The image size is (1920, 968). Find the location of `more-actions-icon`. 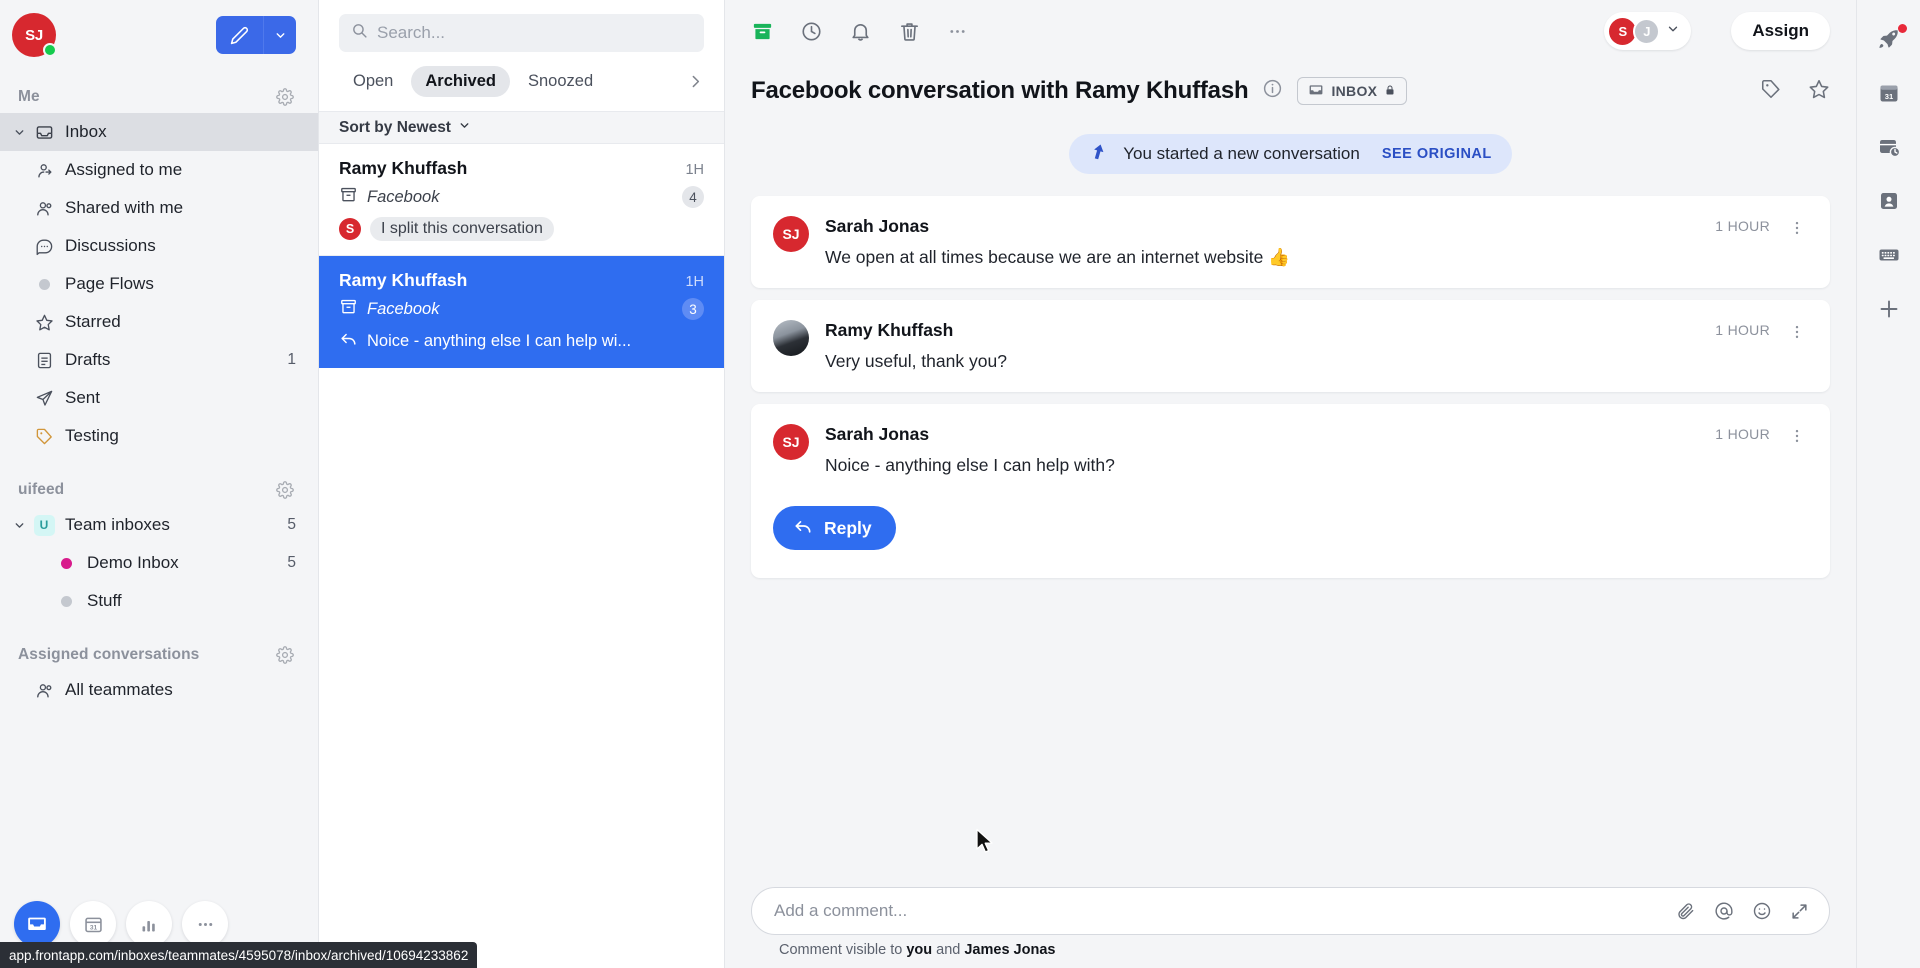

more-actions-icon is located at coordinates (957, 31).